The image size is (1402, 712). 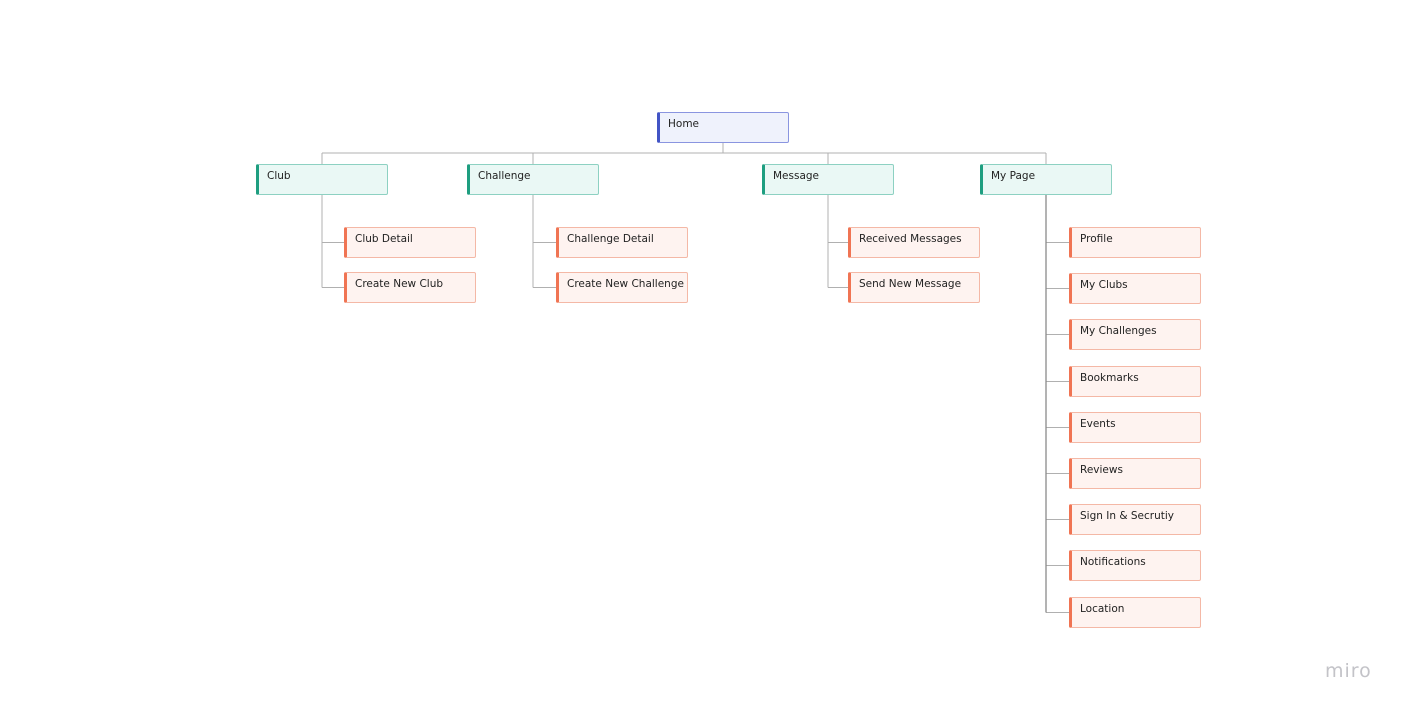 What do you see at coordinates (1135, 288) in the screenshot?
I see `node-child: My Clubs` at bounding box center [1135, 288].